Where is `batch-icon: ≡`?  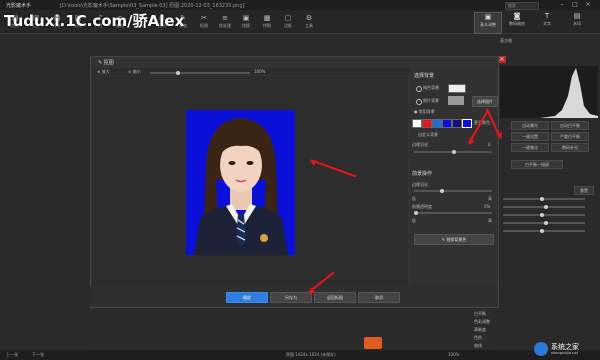
batch-icon: ≡ is located at coordinates (225, 18).